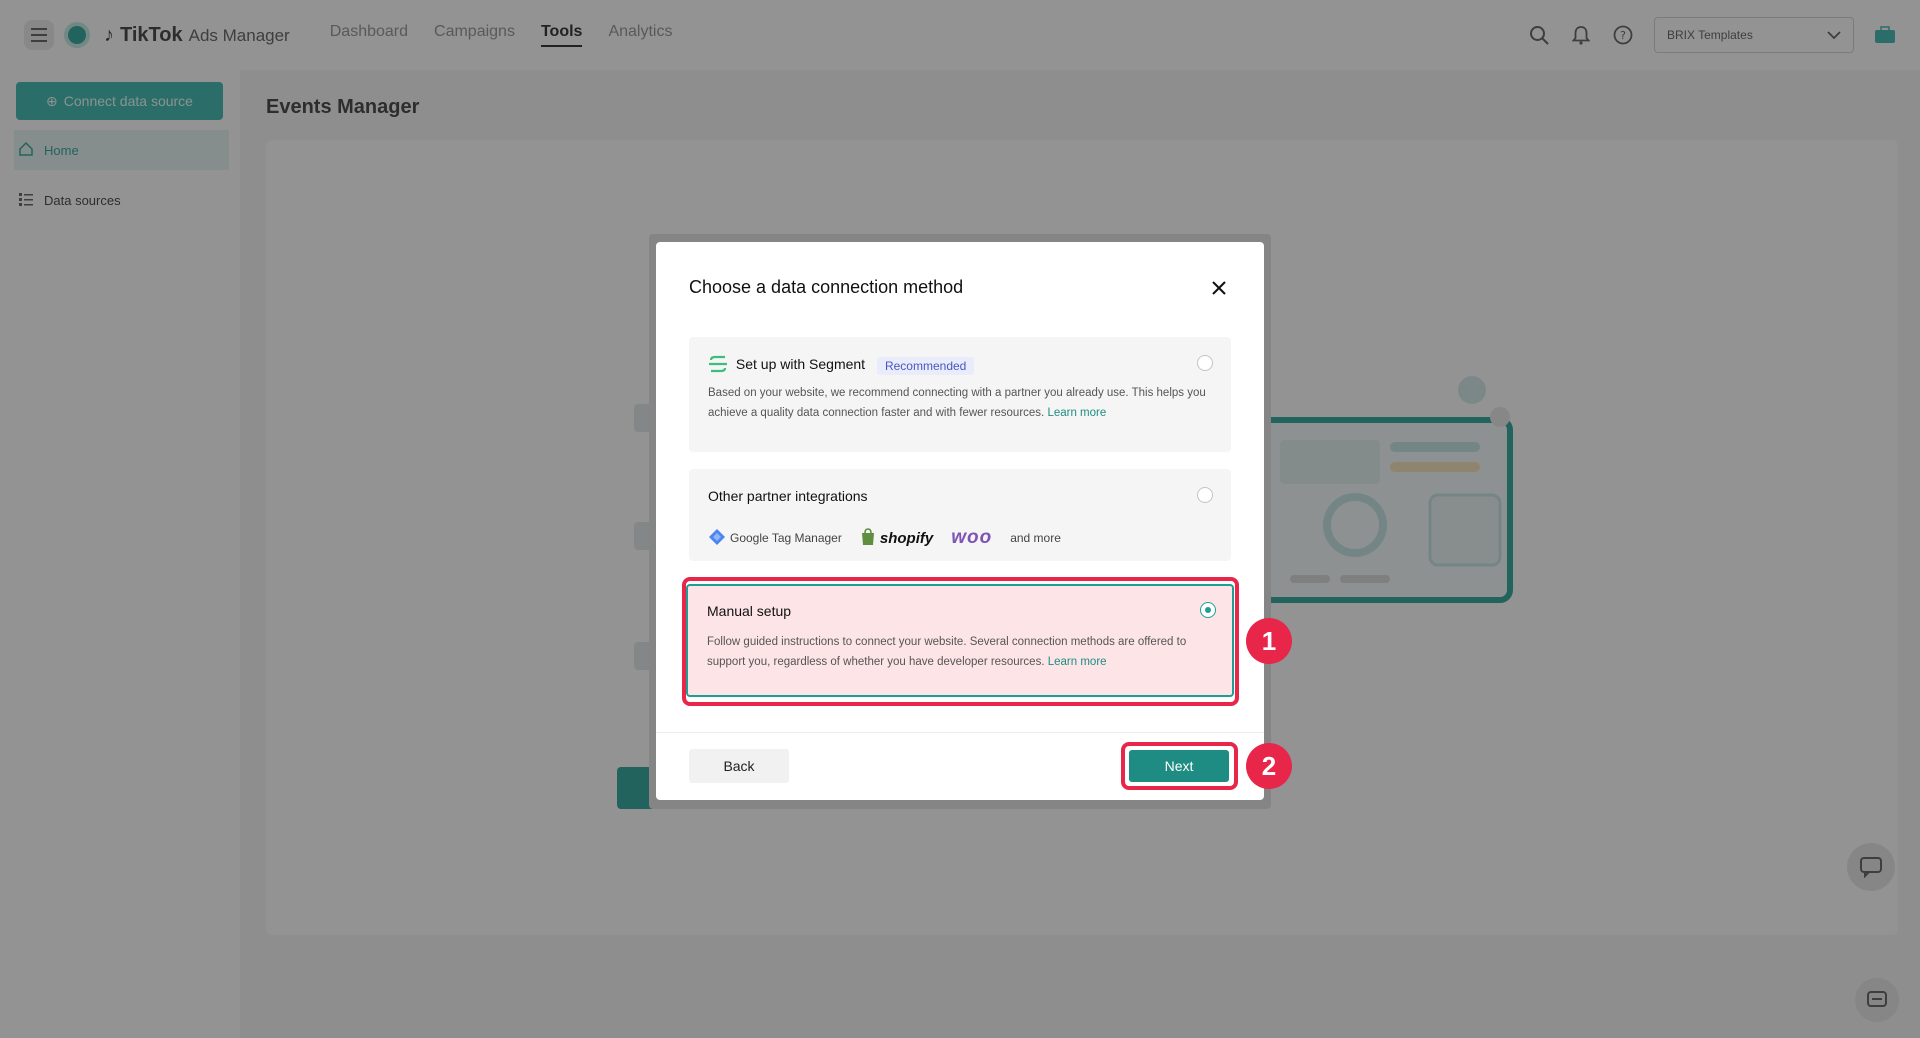 Image resolution: width=1920 pixels, height=1038 pixels. Describe the element at coordinates (1269, 641) in the screenshot. I see `step-badge-1: 1` at that location.